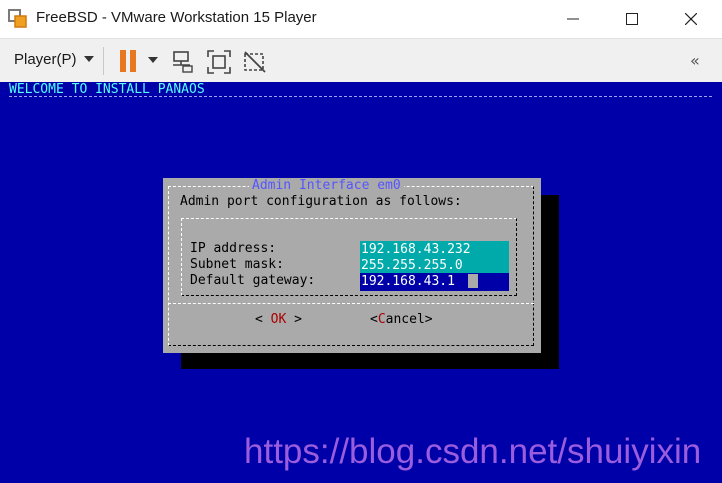 The width and height of the screenshot is (722, 483). Describe the element at coordinates (107, 89) in the screenshot. I see `console-header: WELCOME TO INSTALL PANAOS` at that location.